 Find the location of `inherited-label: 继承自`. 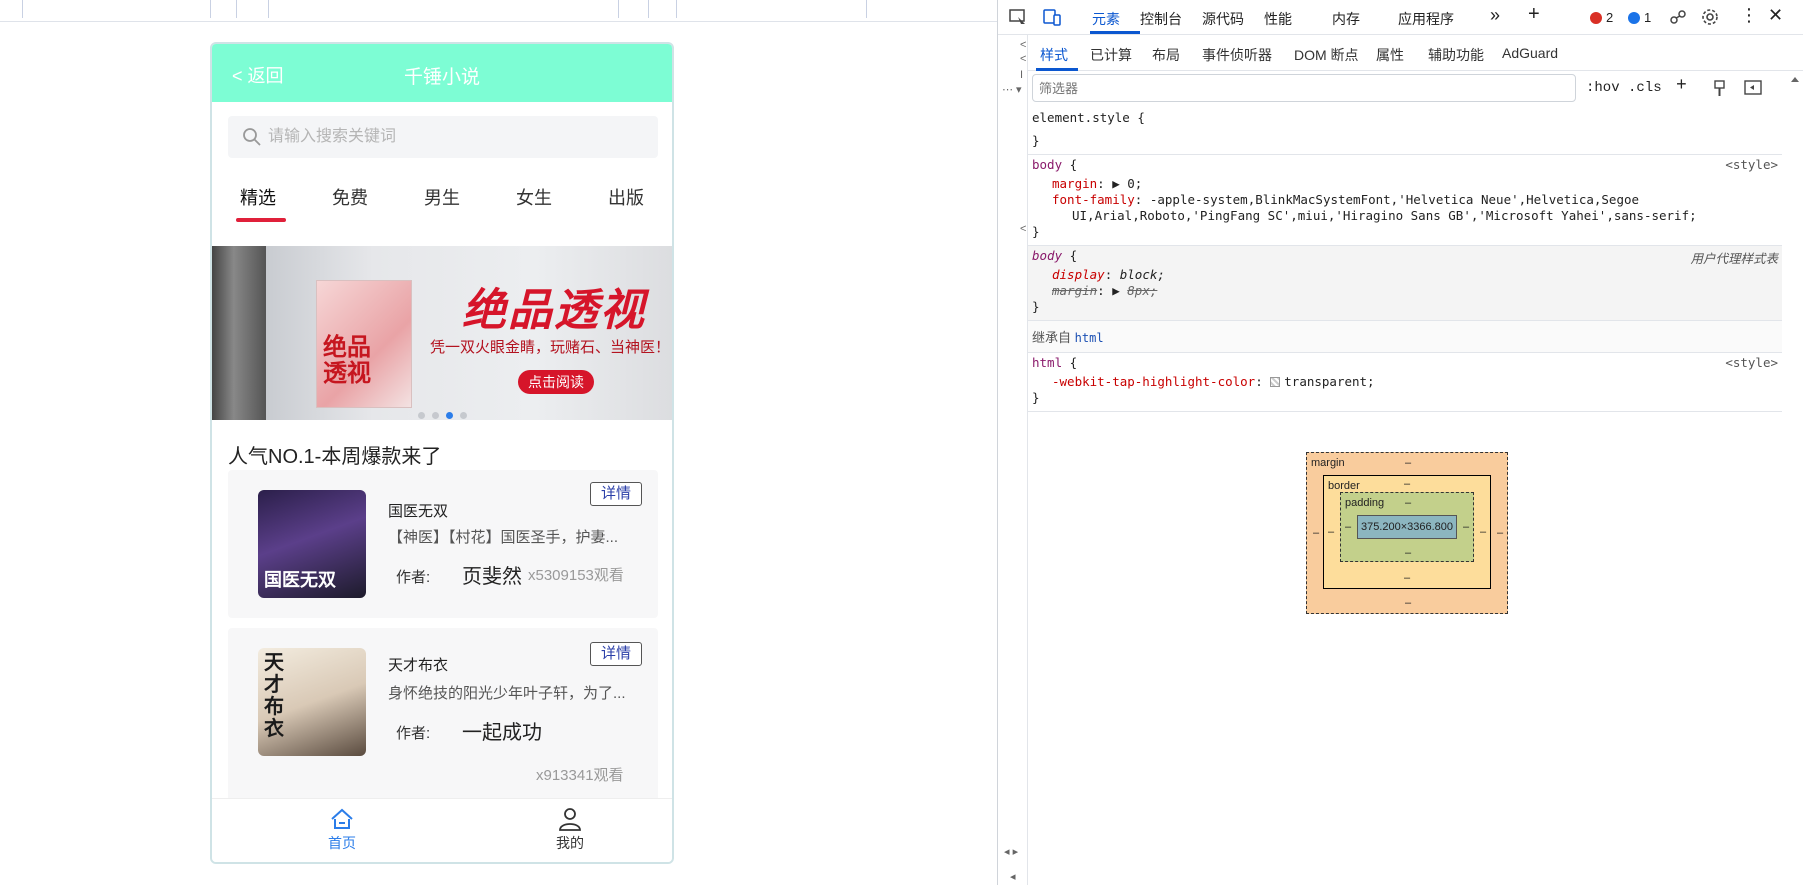

inherited-label: 继承自 is located at coordinates (1052, 337).